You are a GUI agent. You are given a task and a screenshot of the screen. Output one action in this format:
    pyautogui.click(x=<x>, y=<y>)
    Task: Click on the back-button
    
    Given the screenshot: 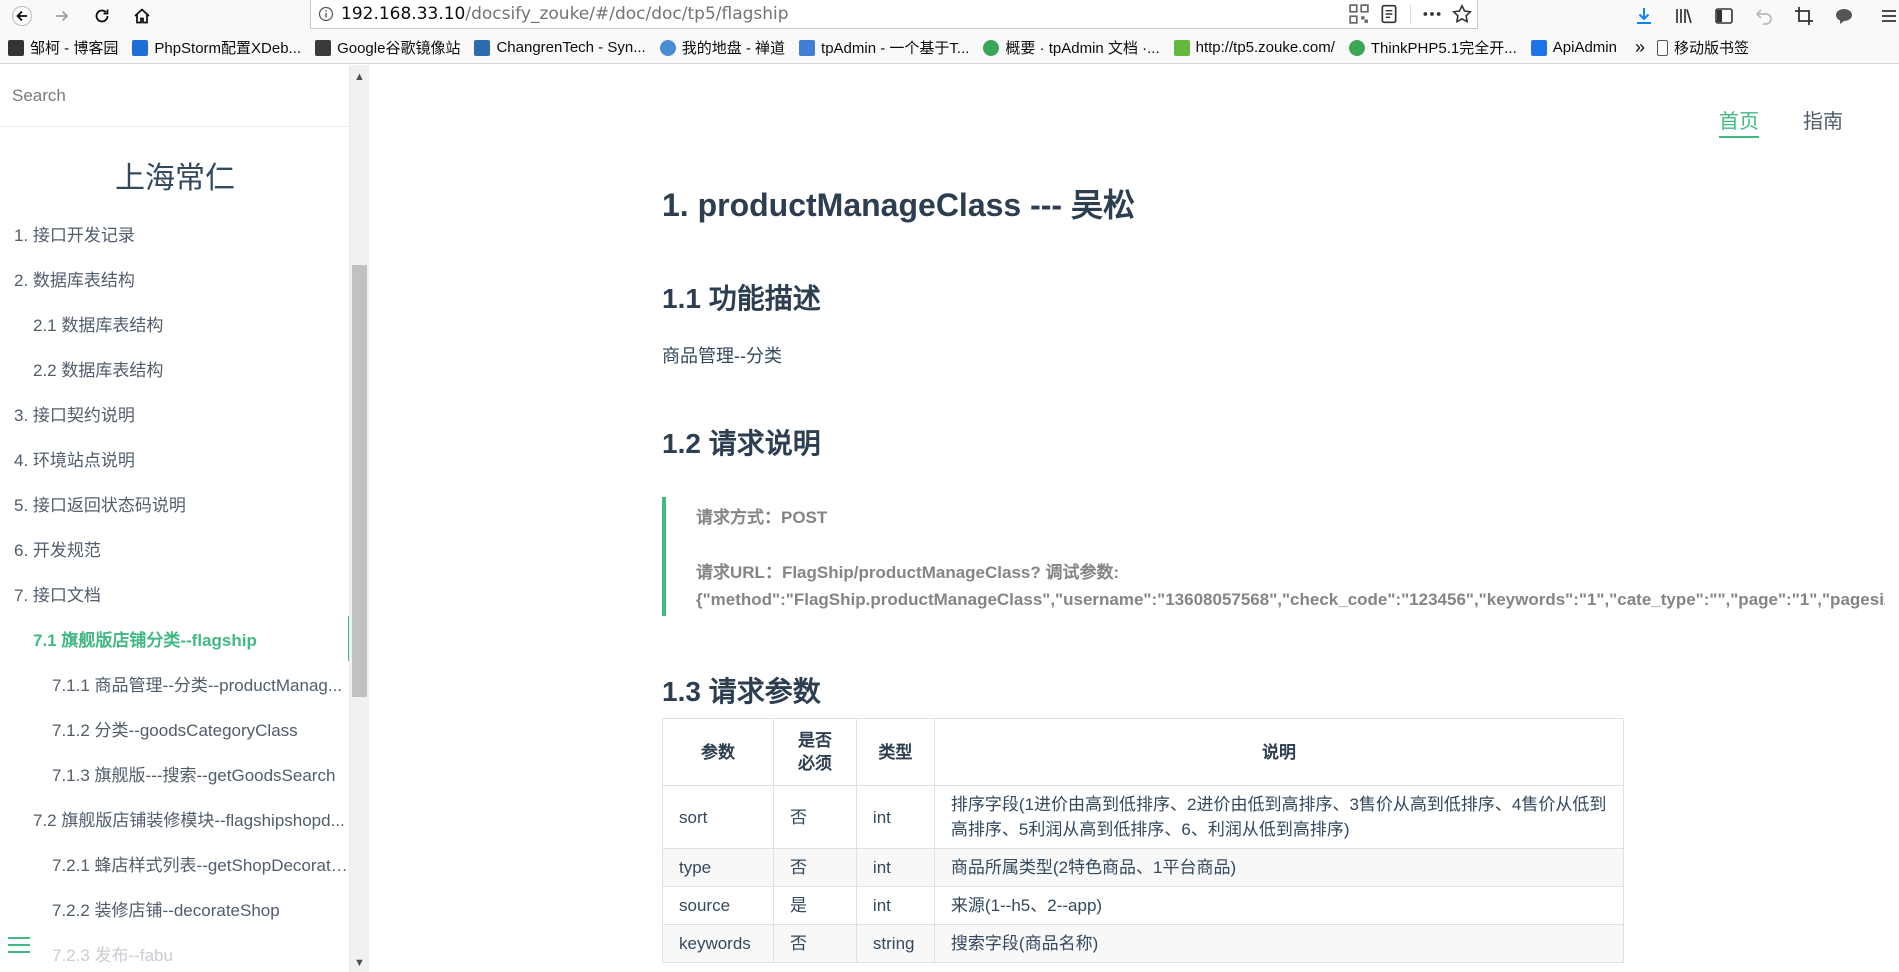 What is the action you would take?
    pyautogui.click(x=22, y=16)
    